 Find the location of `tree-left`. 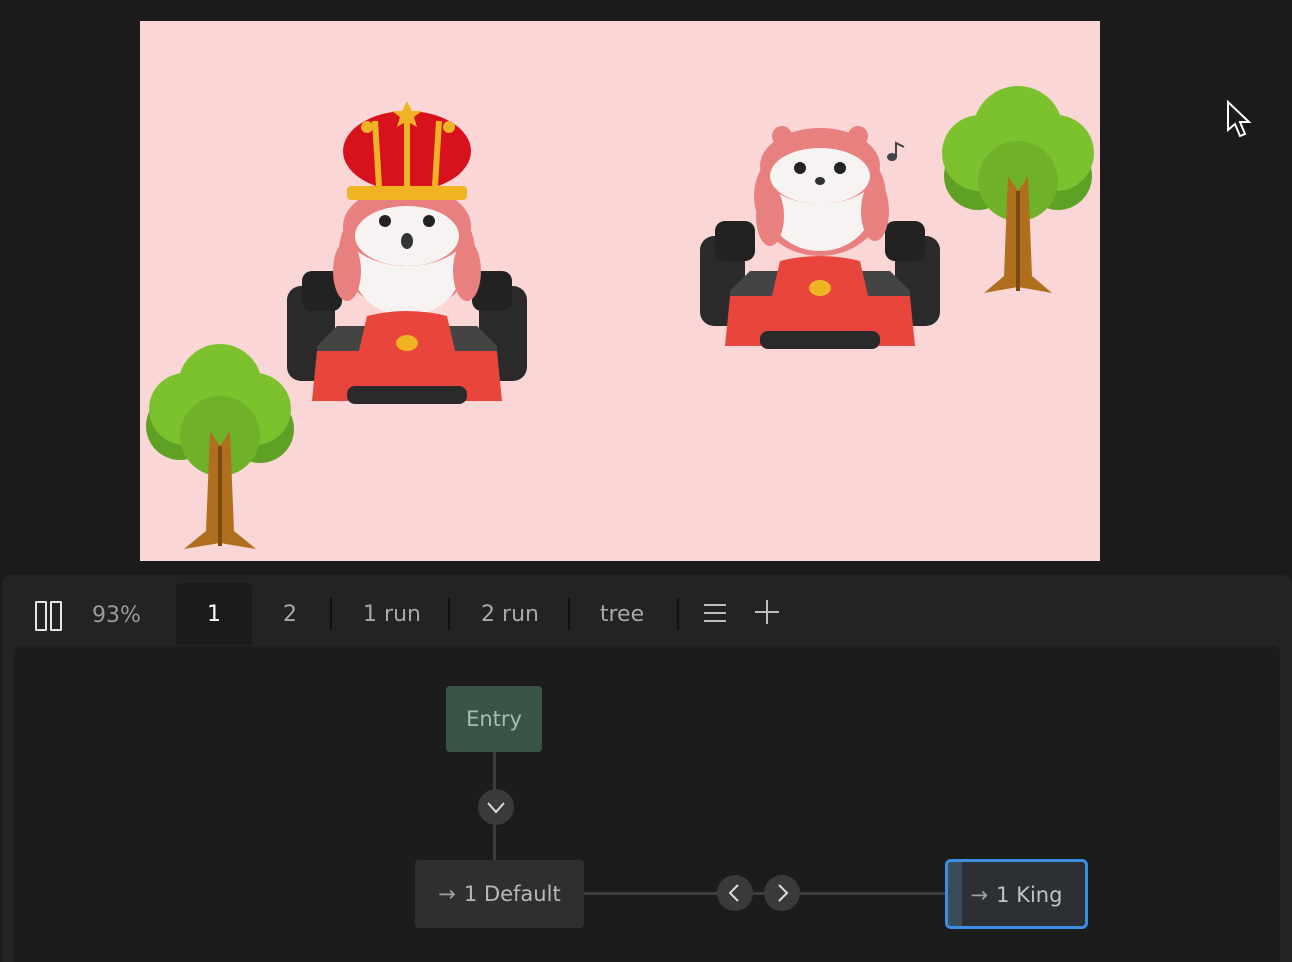

tree-left is located at coordinates (220, 446).